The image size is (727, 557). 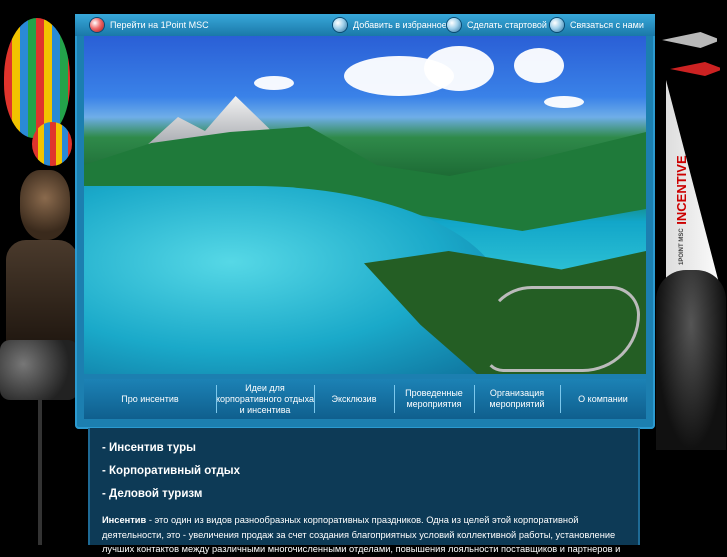 What do you see at coordinates (52, 144) in the screenshot?
I see `small-balloon-icon` at bounding box center [52, 144].